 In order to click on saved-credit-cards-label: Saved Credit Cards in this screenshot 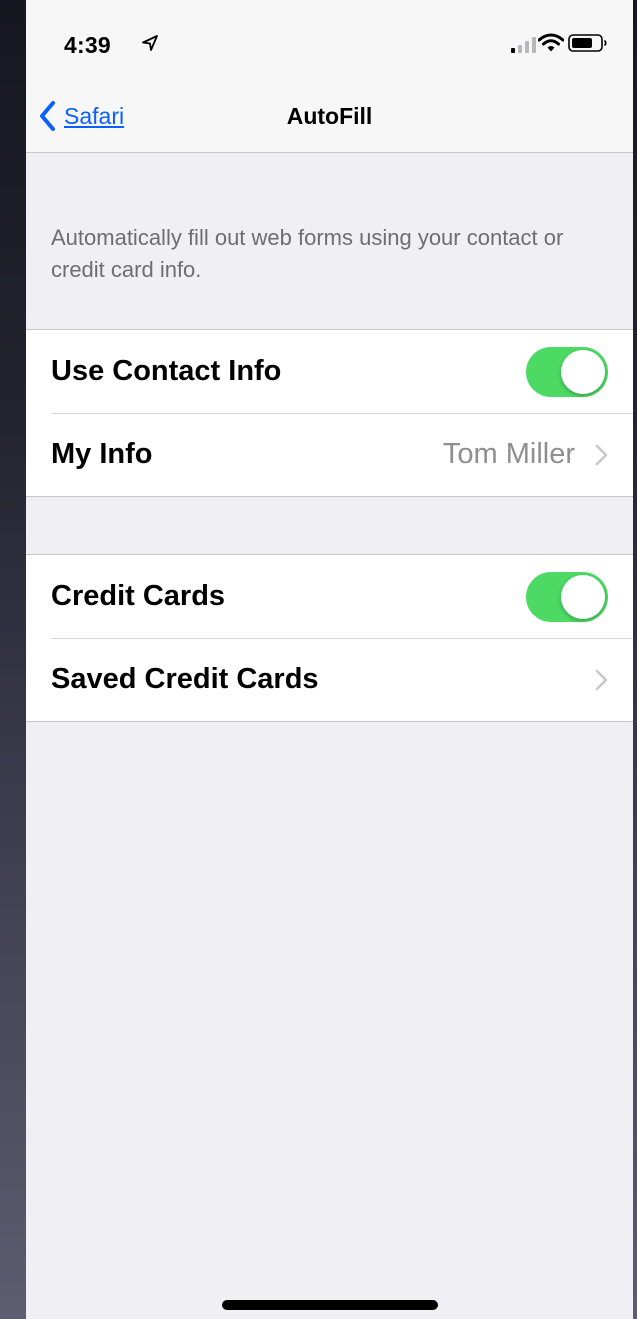, I will do `click(185, 679)`.